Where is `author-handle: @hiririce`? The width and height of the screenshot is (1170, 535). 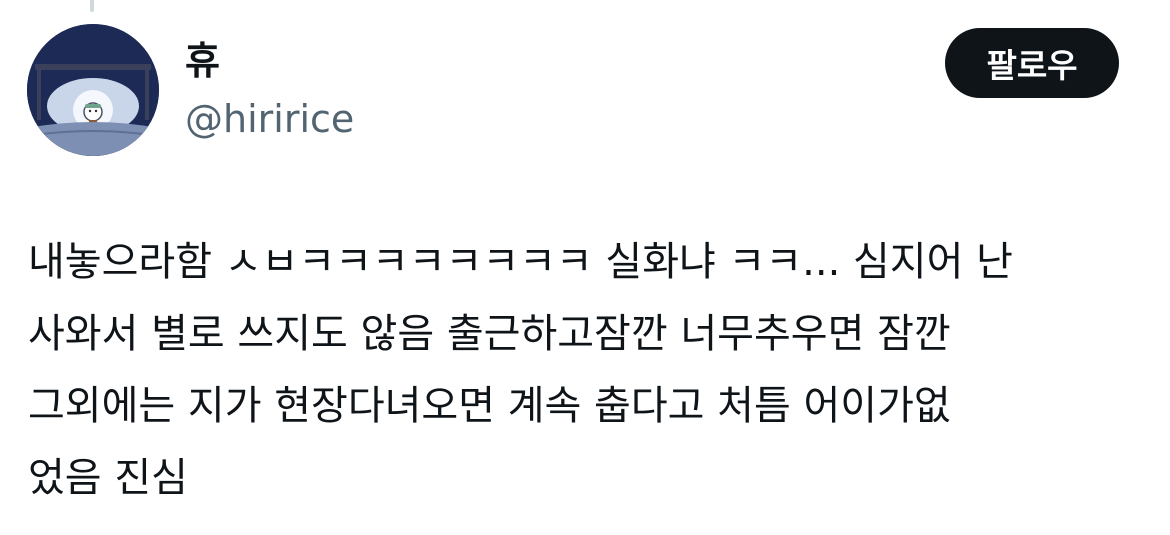
author-handle: @hiririce is located at coordinates (269, 119).